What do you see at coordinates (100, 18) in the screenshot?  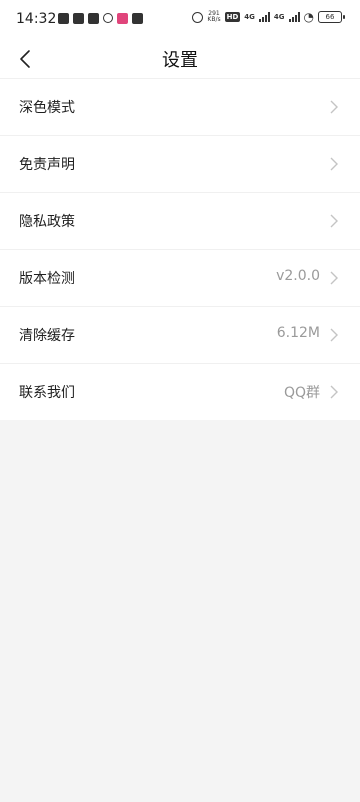 I see `notification-icons` at bounding box center [100, 18].